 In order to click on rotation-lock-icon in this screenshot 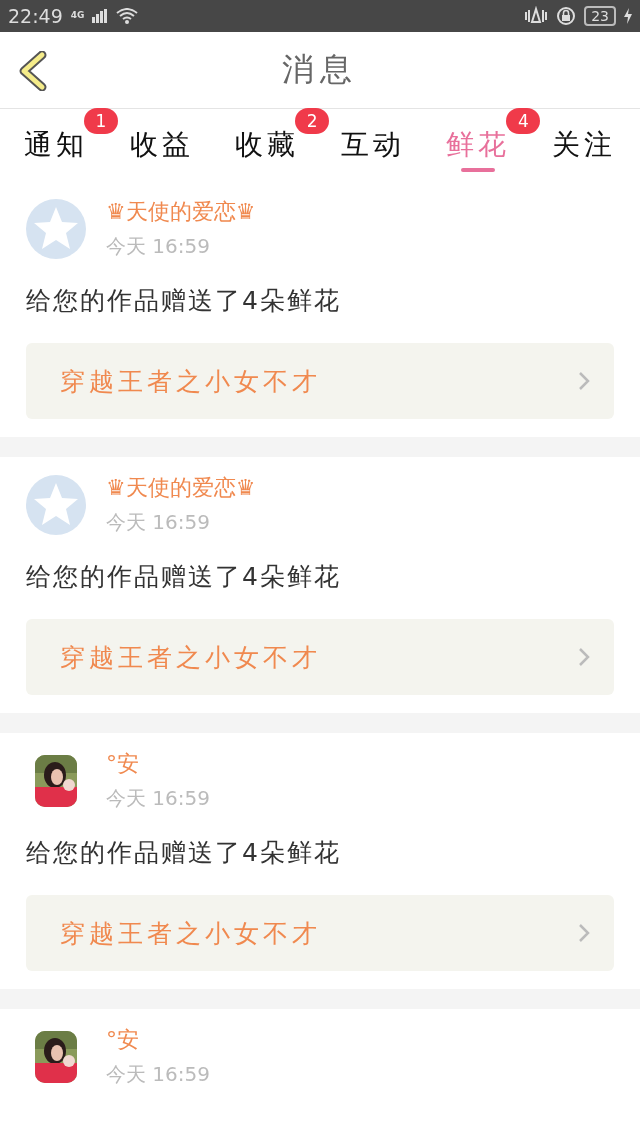, I will do `click(566, 16)`.